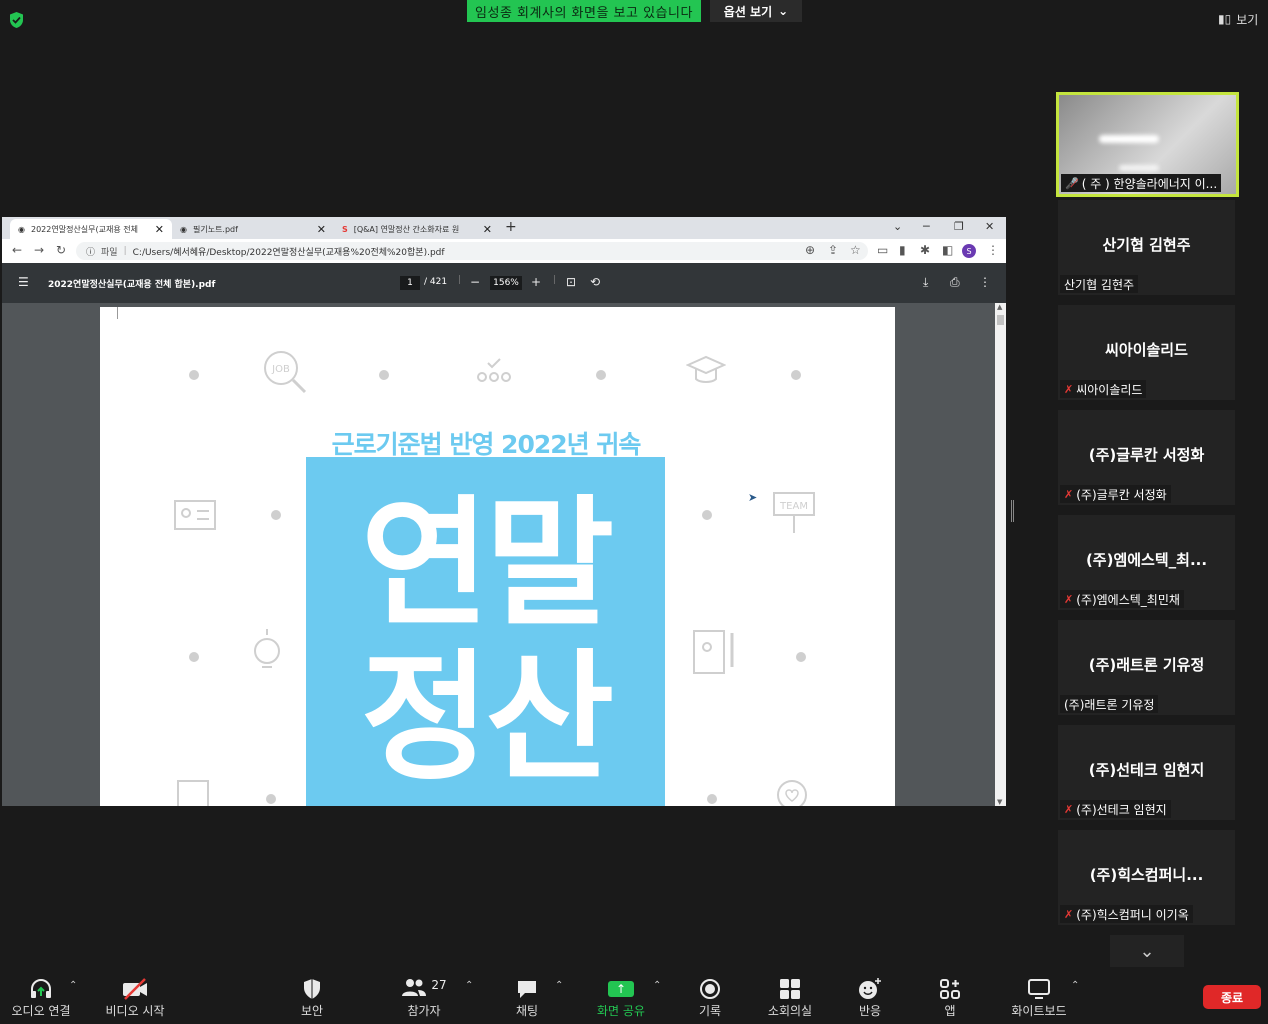 Image resolution: width=1268 pixels, height=1024 pixels. I want to click on participant-name-bar: (주)래트론 기유정, so click(1109, 704).